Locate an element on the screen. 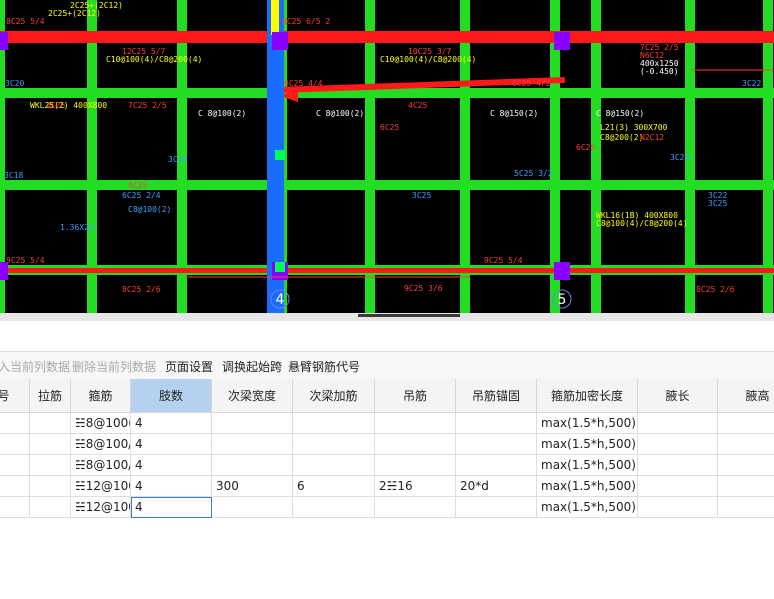 The height and width of the screenshot is (599, 774). table-cell: ☵8@100( is located at coordinates (101, 423).